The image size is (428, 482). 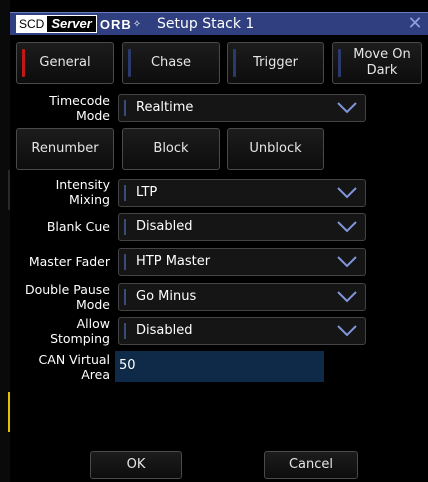 I want to click on ok-label: OK, so click(x=136, y=464).